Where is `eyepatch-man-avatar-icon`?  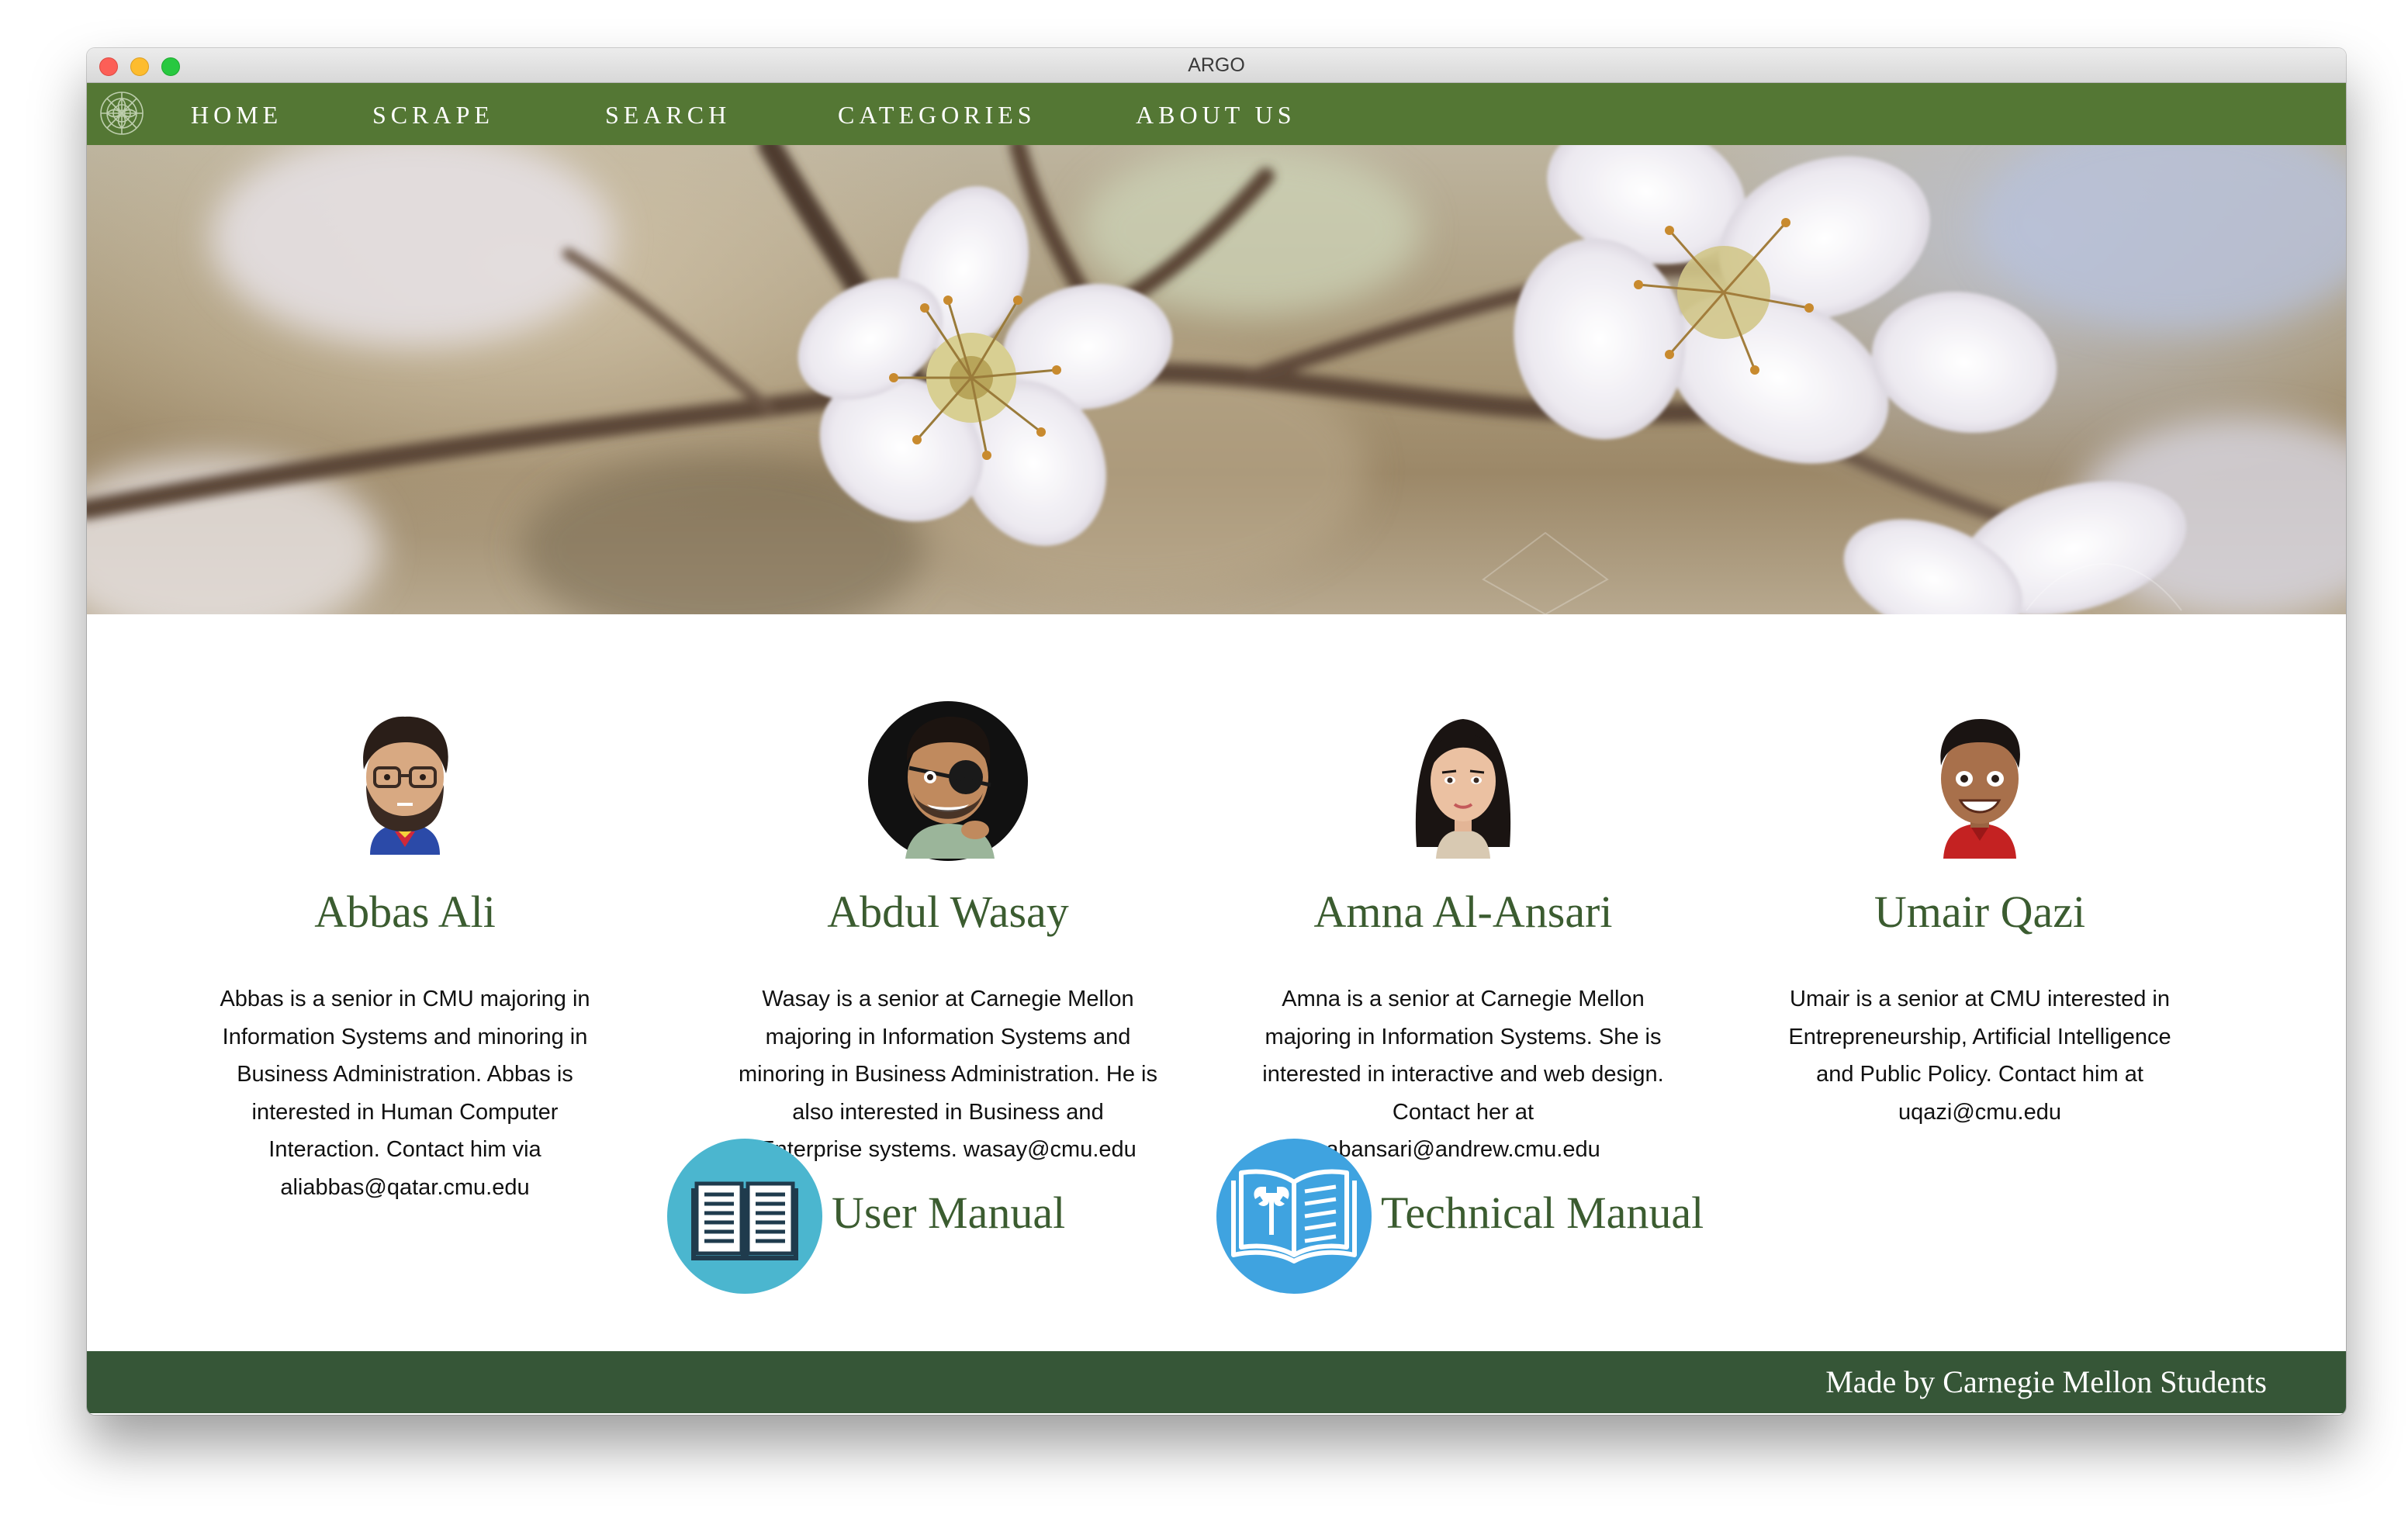
eyepatch-man-avatar-icon is located at coordinates (948, 781).